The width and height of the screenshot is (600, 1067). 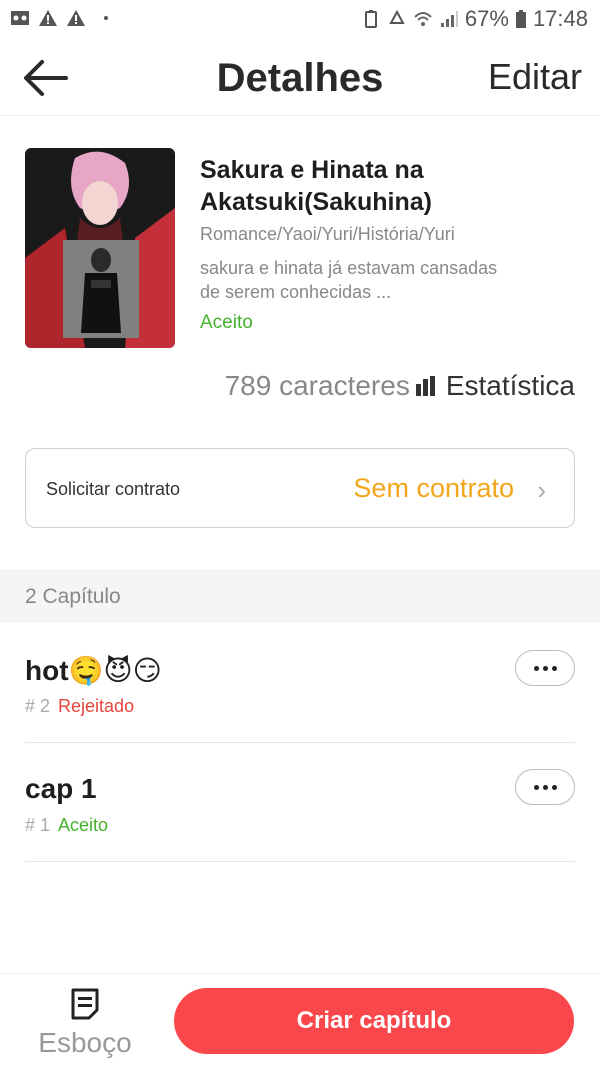 I want to click on battery-icon, so click(x=520, y=19).